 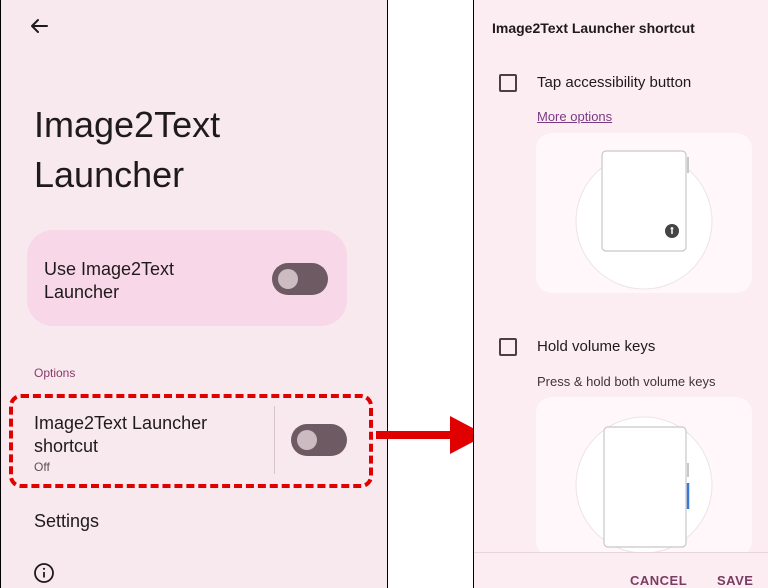 What do you see at coordinates (55, 373) in the screenshot?
I see `options-section-header: Options` at bounding box center [55, 373].